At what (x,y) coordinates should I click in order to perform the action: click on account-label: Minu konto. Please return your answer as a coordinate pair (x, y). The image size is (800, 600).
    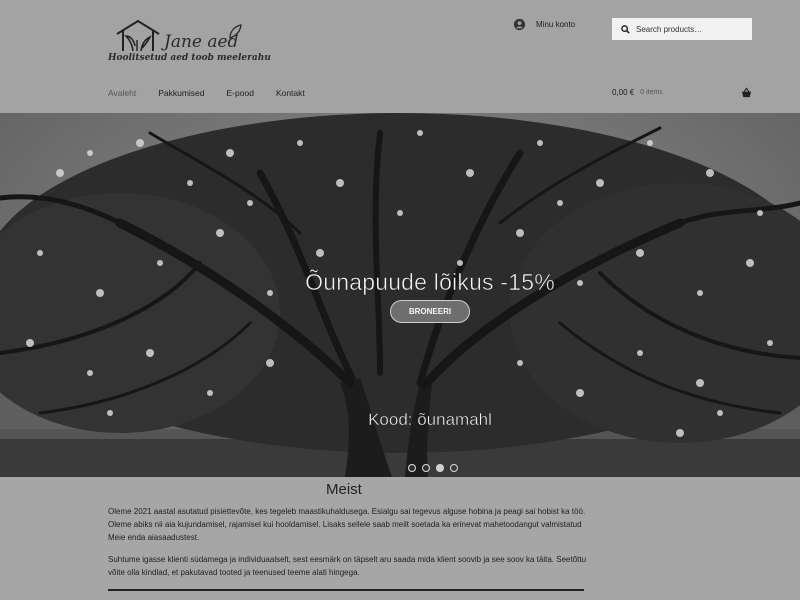
    Looking at the image, I should click on (556, 24).